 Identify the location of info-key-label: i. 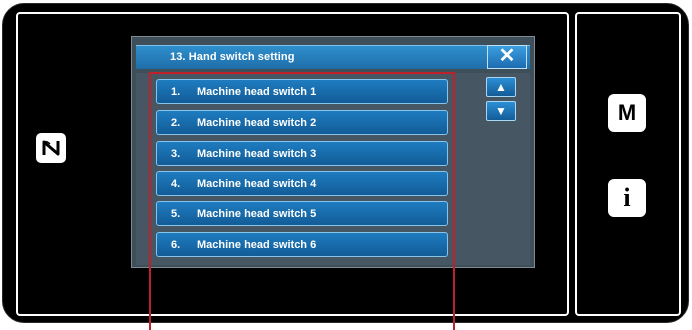
(627, 197).